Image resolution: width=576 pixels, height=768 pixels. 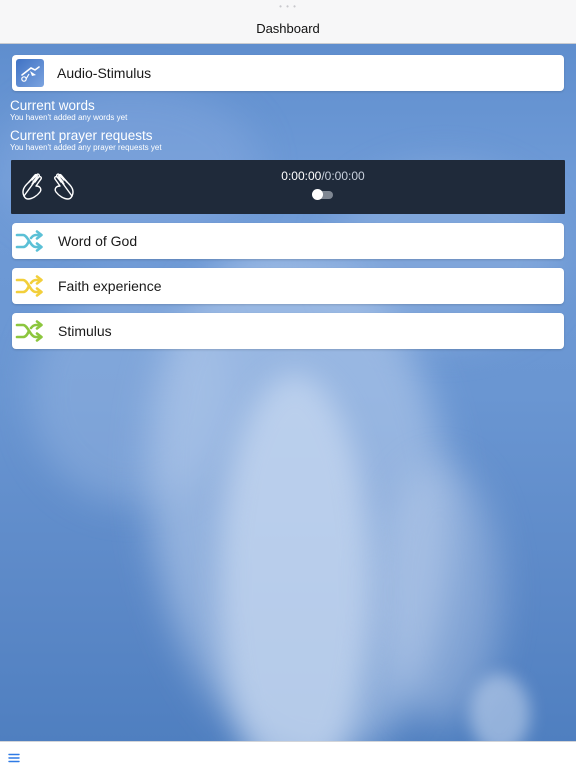 I want to click on bottom-toolbar, so click(x=288, y=754).